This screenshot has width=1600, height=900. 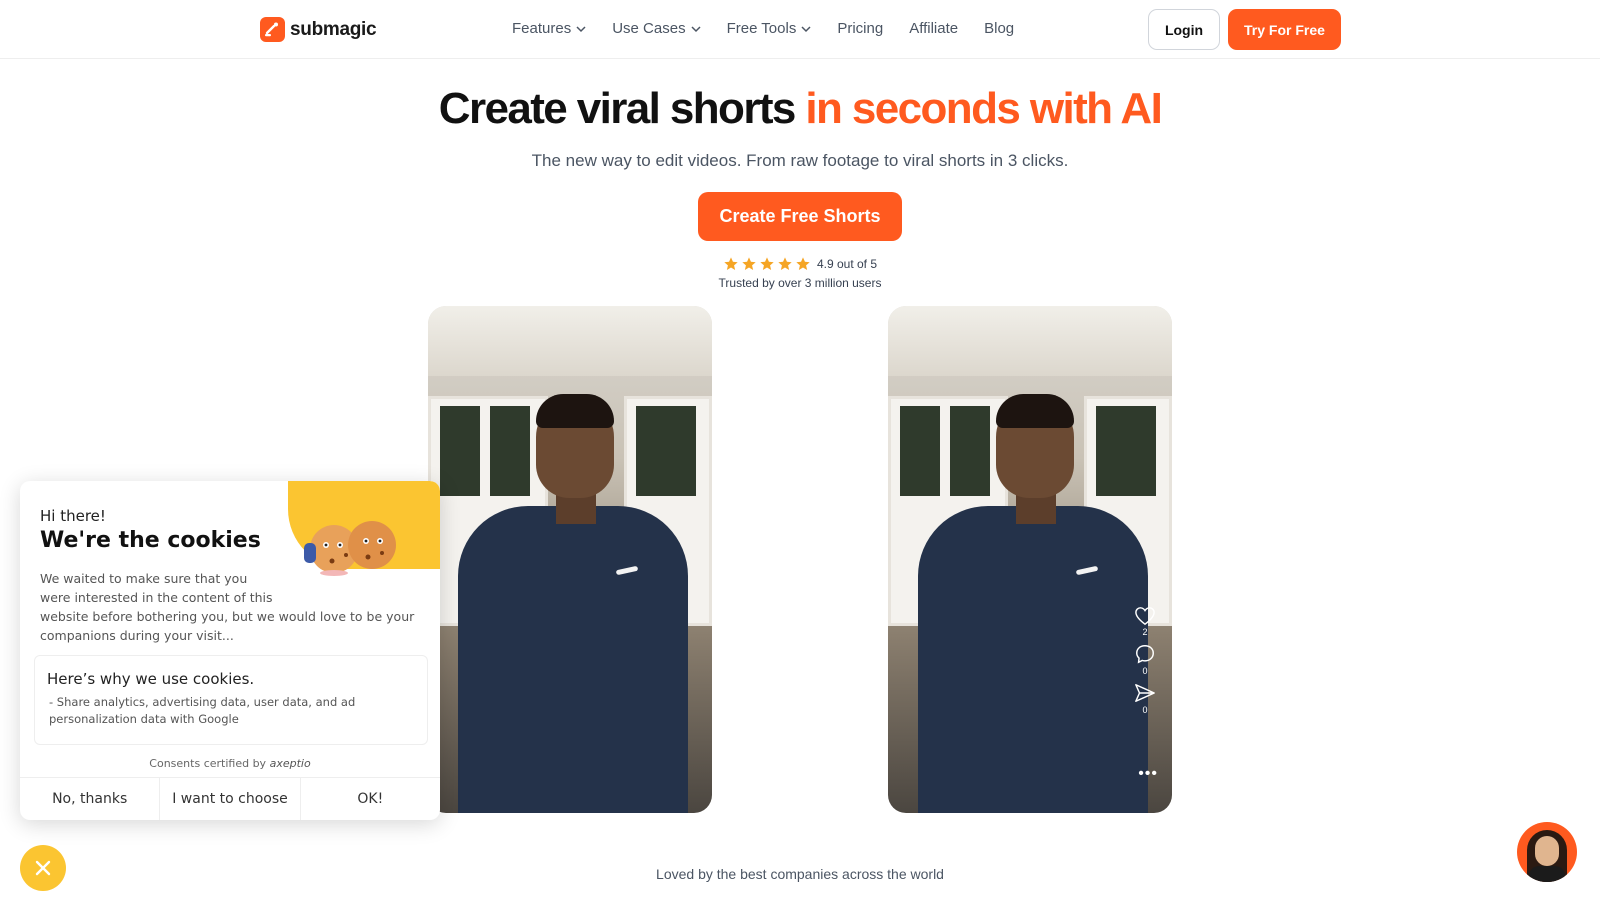 What do you see at coordinates (1145, 616) in the screenshot?
I see `heart-icon` at bounding box center [1145, 616].